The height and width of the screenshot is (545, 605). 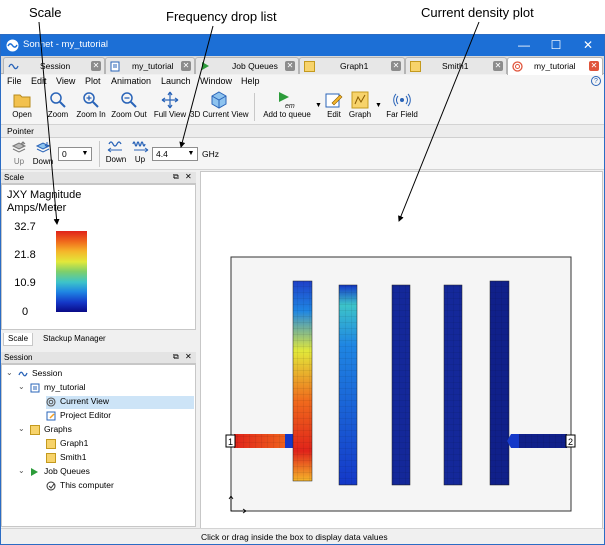 I want to click on current-density-callout-arrow, so click(x=439, y=121).